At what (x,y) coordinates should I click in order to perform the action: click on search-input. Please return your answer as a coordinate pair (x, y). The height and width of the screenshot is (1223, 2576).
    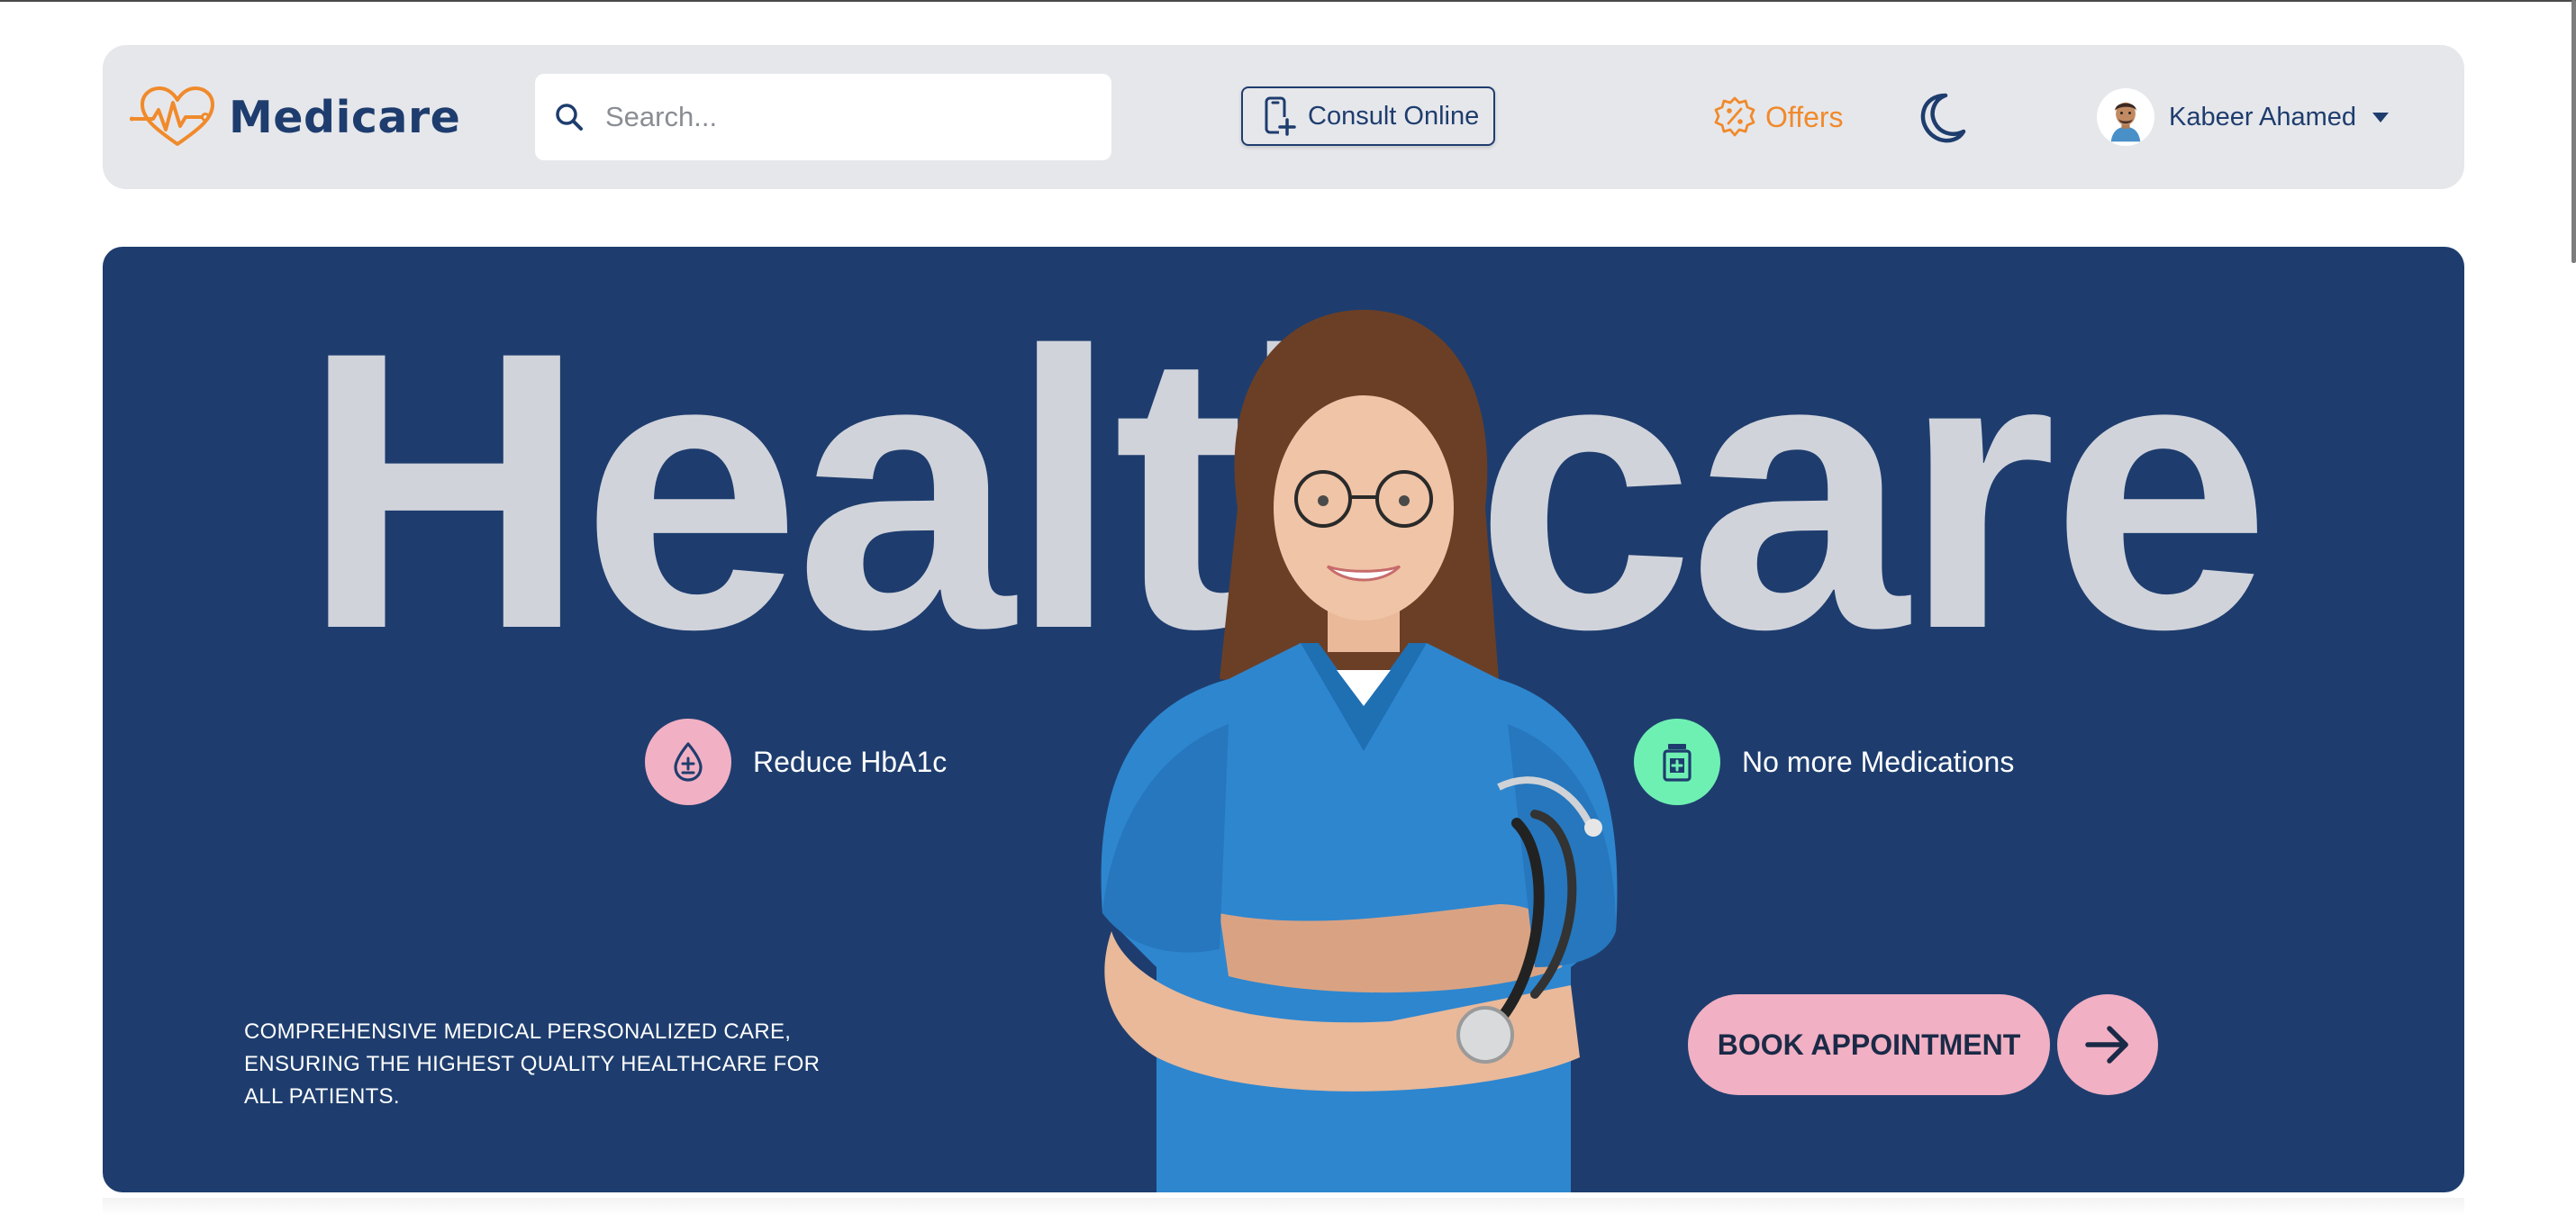
    Looking at the image, I should click on (839, 117).